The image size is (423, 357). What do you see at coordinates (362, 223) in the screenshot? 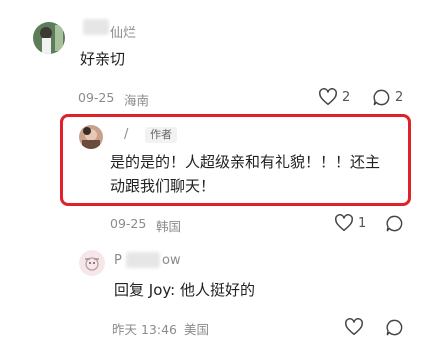
I see `like-count: 1` at bounding box center [362, 223].